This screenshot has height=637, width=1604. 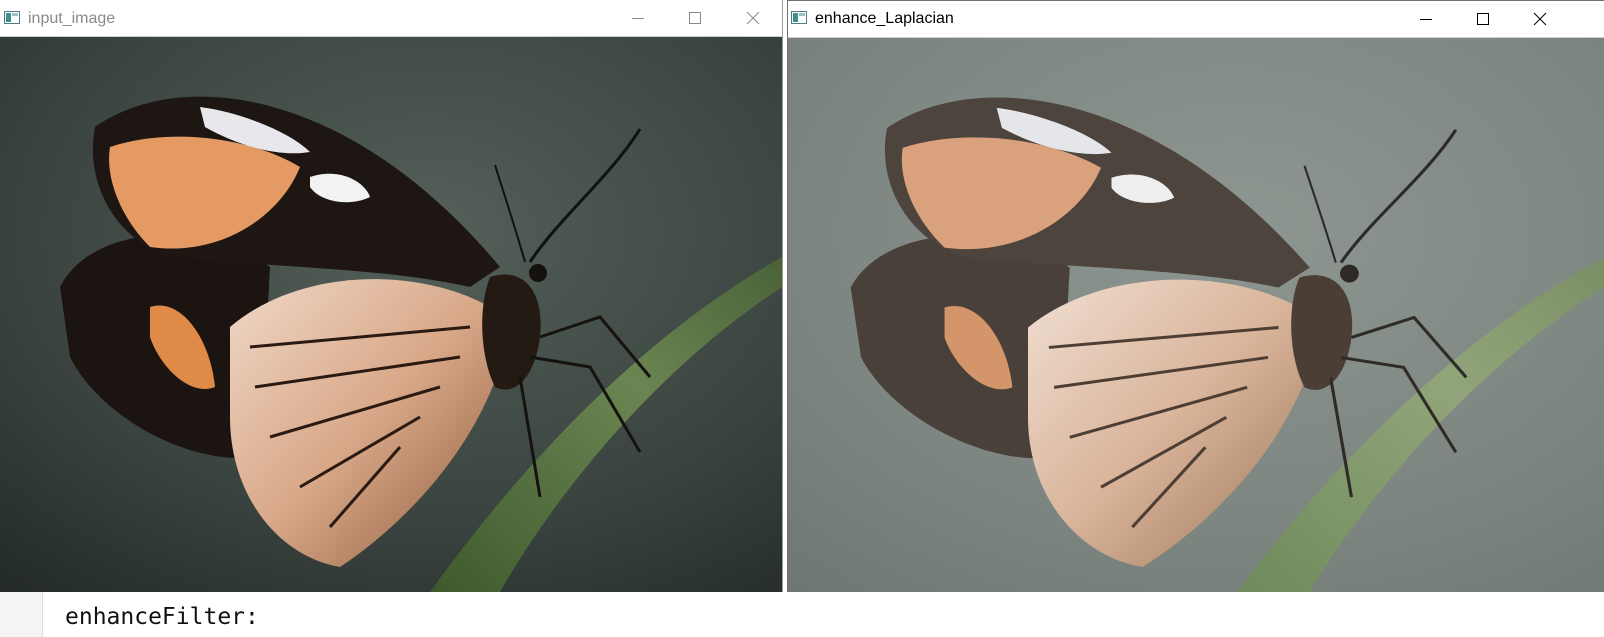 I want to click on window-title: enhance_Laplacian, so click(x=884, y=18).